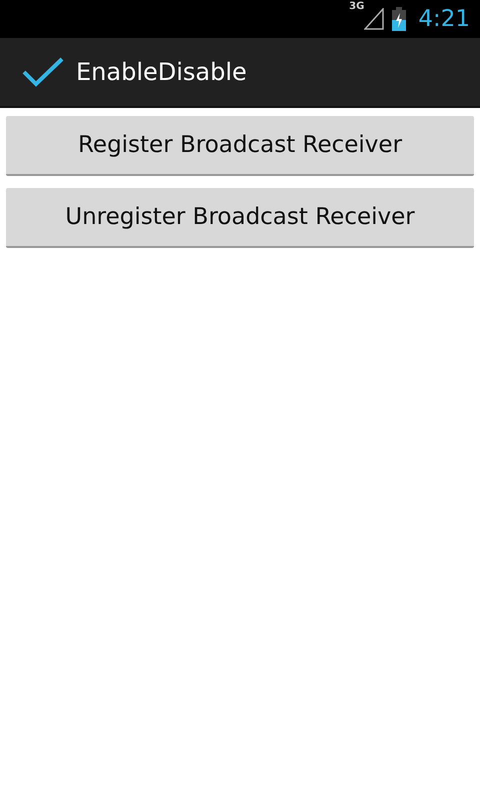 This screenshot has height=800, width=480. Describe the element at coordinates (356, 7) in the screenshot. I see `network-type: 3G` at that location.